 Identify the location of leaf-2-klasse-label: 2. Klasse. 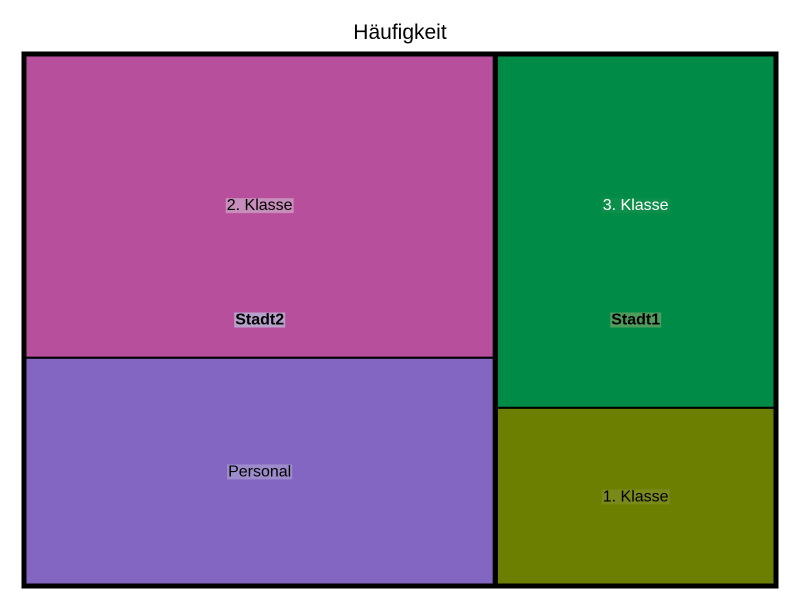
(260, 205).